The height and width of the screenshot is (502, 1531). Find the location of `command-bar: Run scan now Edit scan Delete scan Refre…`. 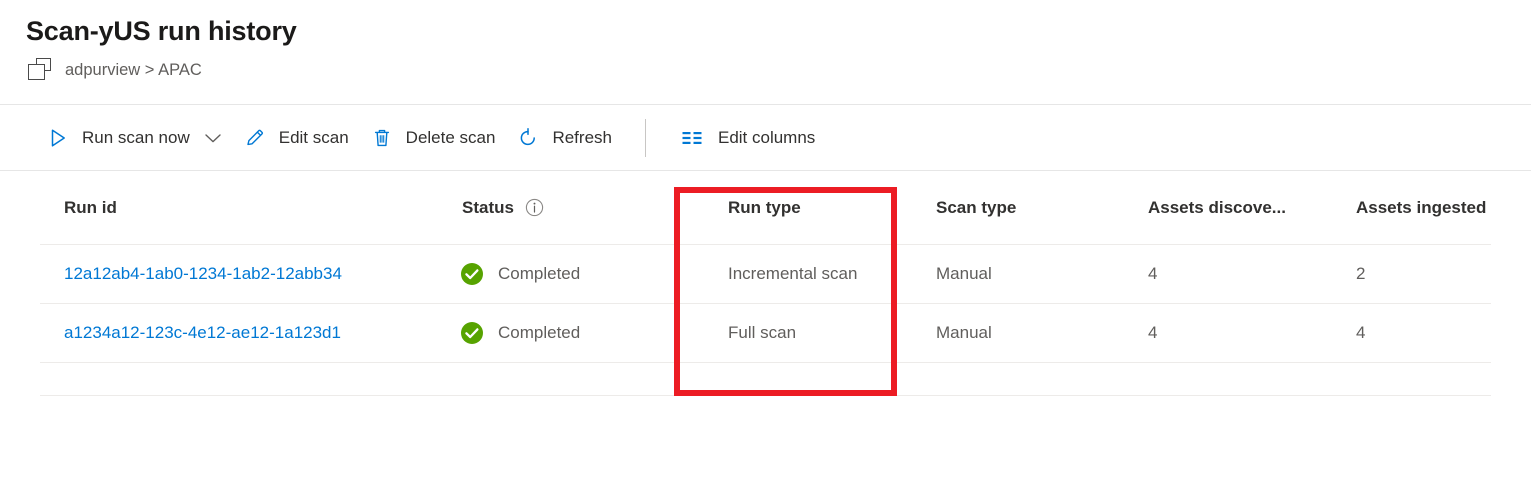

command-bar: Run scan now Edit scan Delete scan Refre… is located at coordinates (765, 137).